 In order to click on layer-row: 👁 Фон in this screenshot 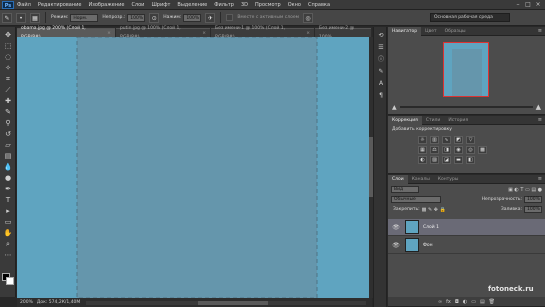, I will do `click(466, 245)`.